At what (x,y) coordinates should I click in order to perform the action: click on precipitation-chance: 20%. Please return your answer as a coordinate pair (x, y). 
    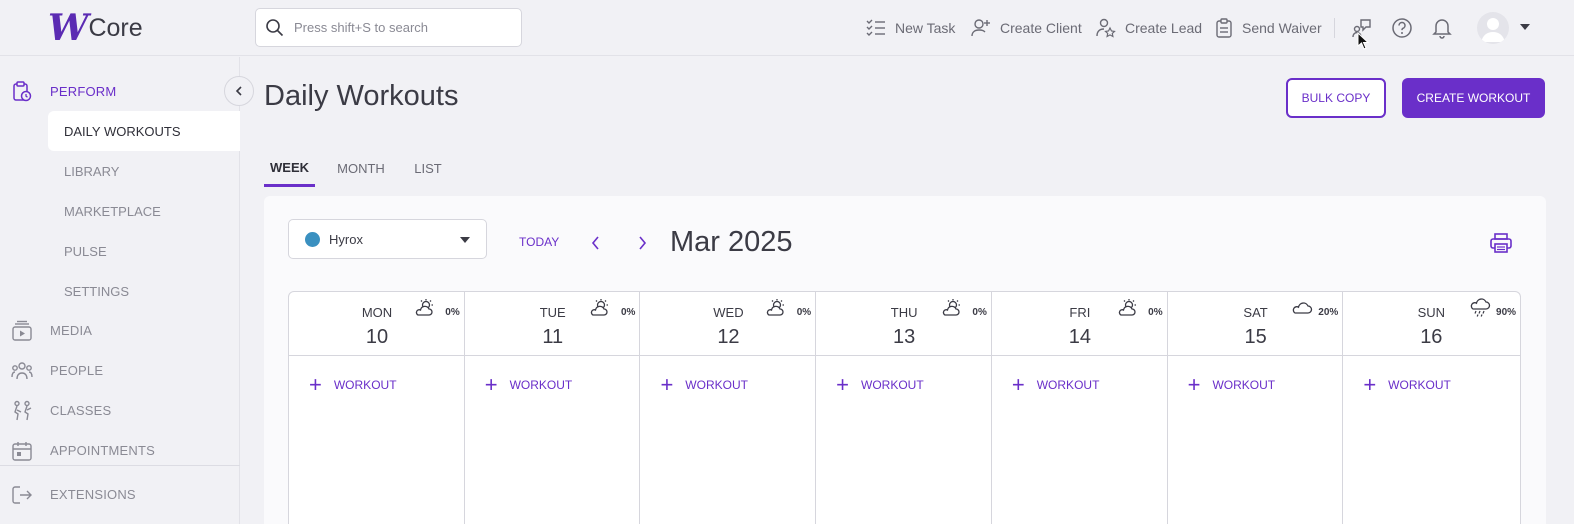
    Looking at the image, I should click on (1328, 312).